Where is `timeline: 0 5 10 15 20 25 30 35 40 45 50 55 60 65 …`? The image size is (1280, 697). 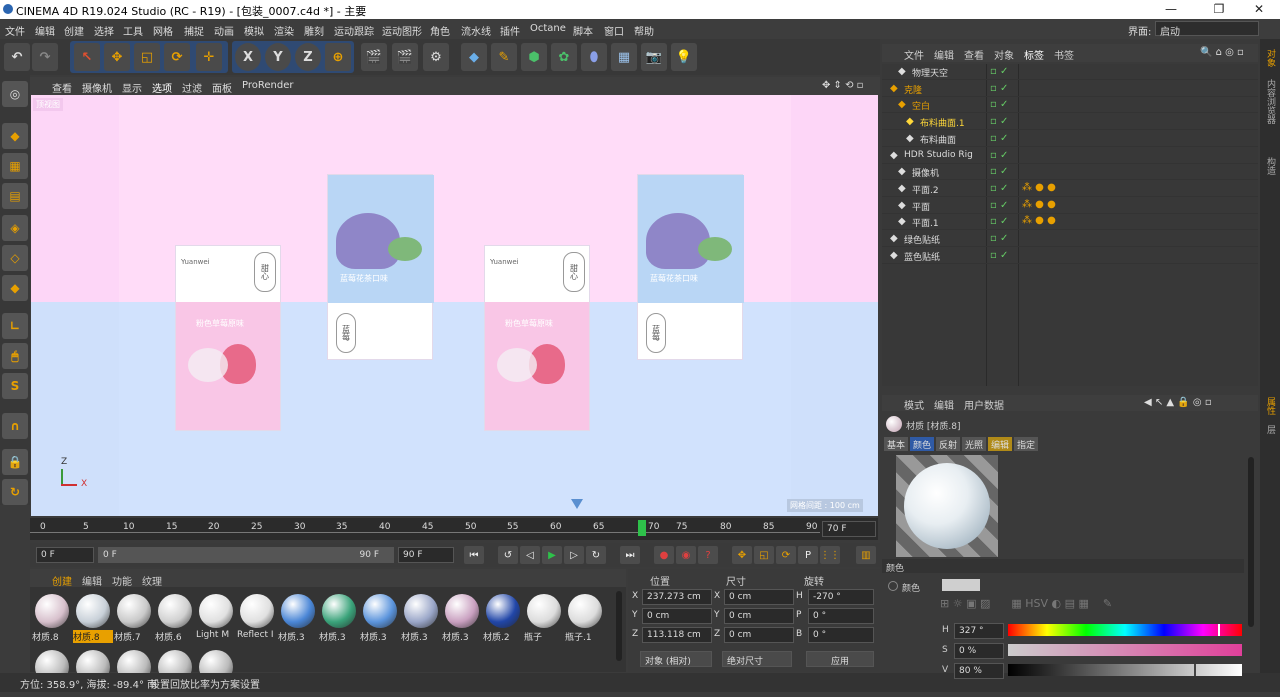 timeline: 0 5 10 15 20 25 30 35 40 45 50 55 60 65 … is located at coordinates (454, 529).